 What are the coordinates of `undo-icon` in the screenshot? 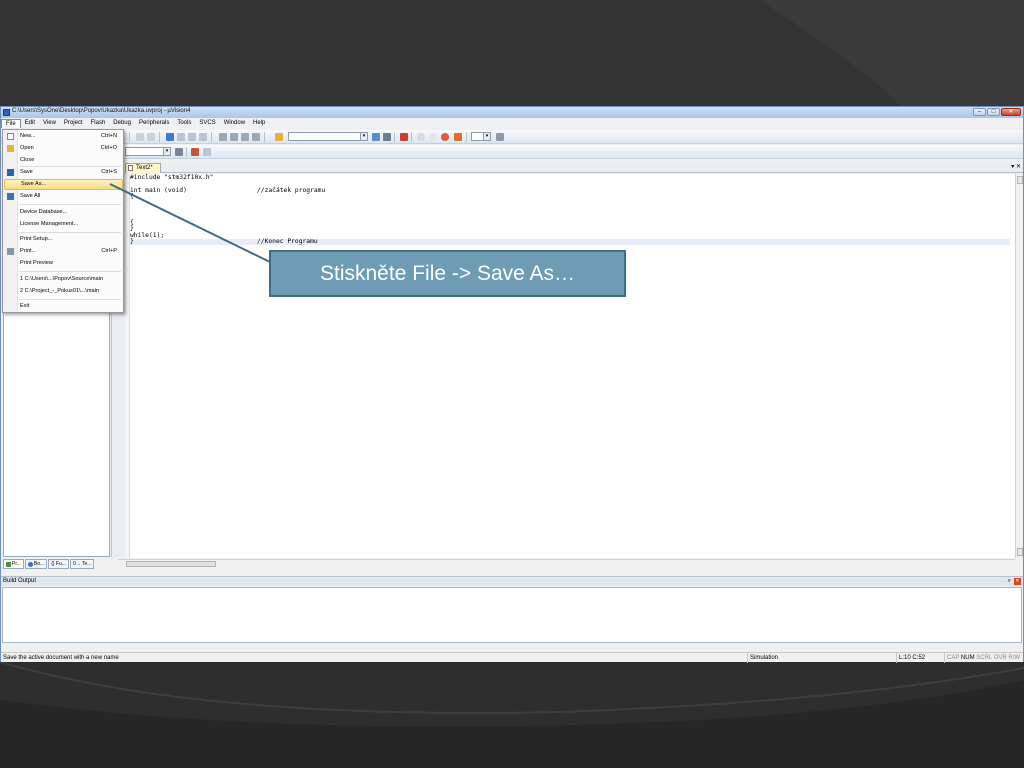 It's located at (140, 137).